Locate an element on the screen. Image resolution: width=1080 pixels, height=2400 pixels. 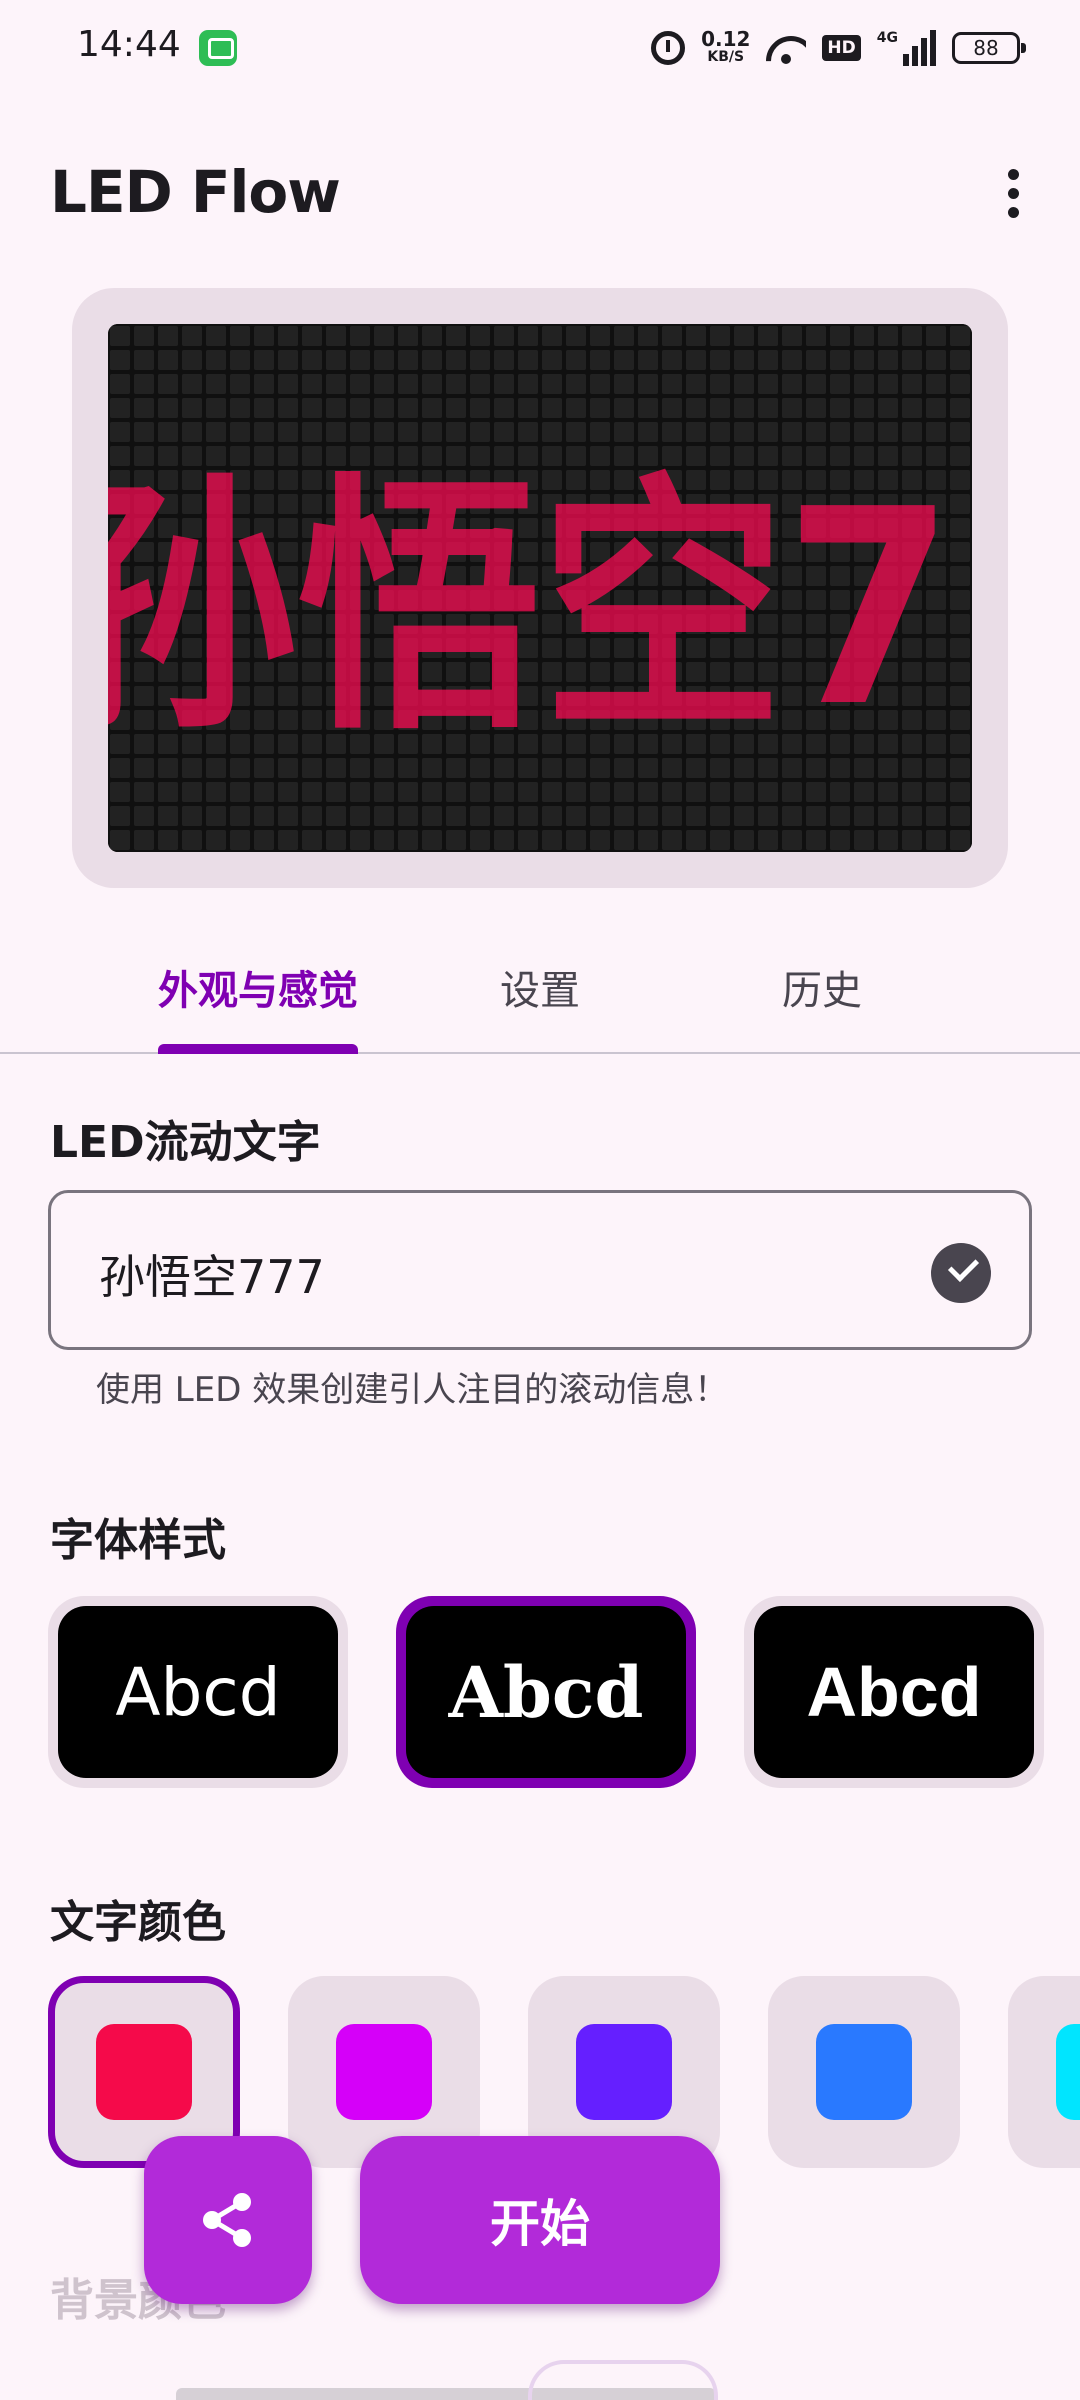
alarm-icon is located at coordinates (668, 48).